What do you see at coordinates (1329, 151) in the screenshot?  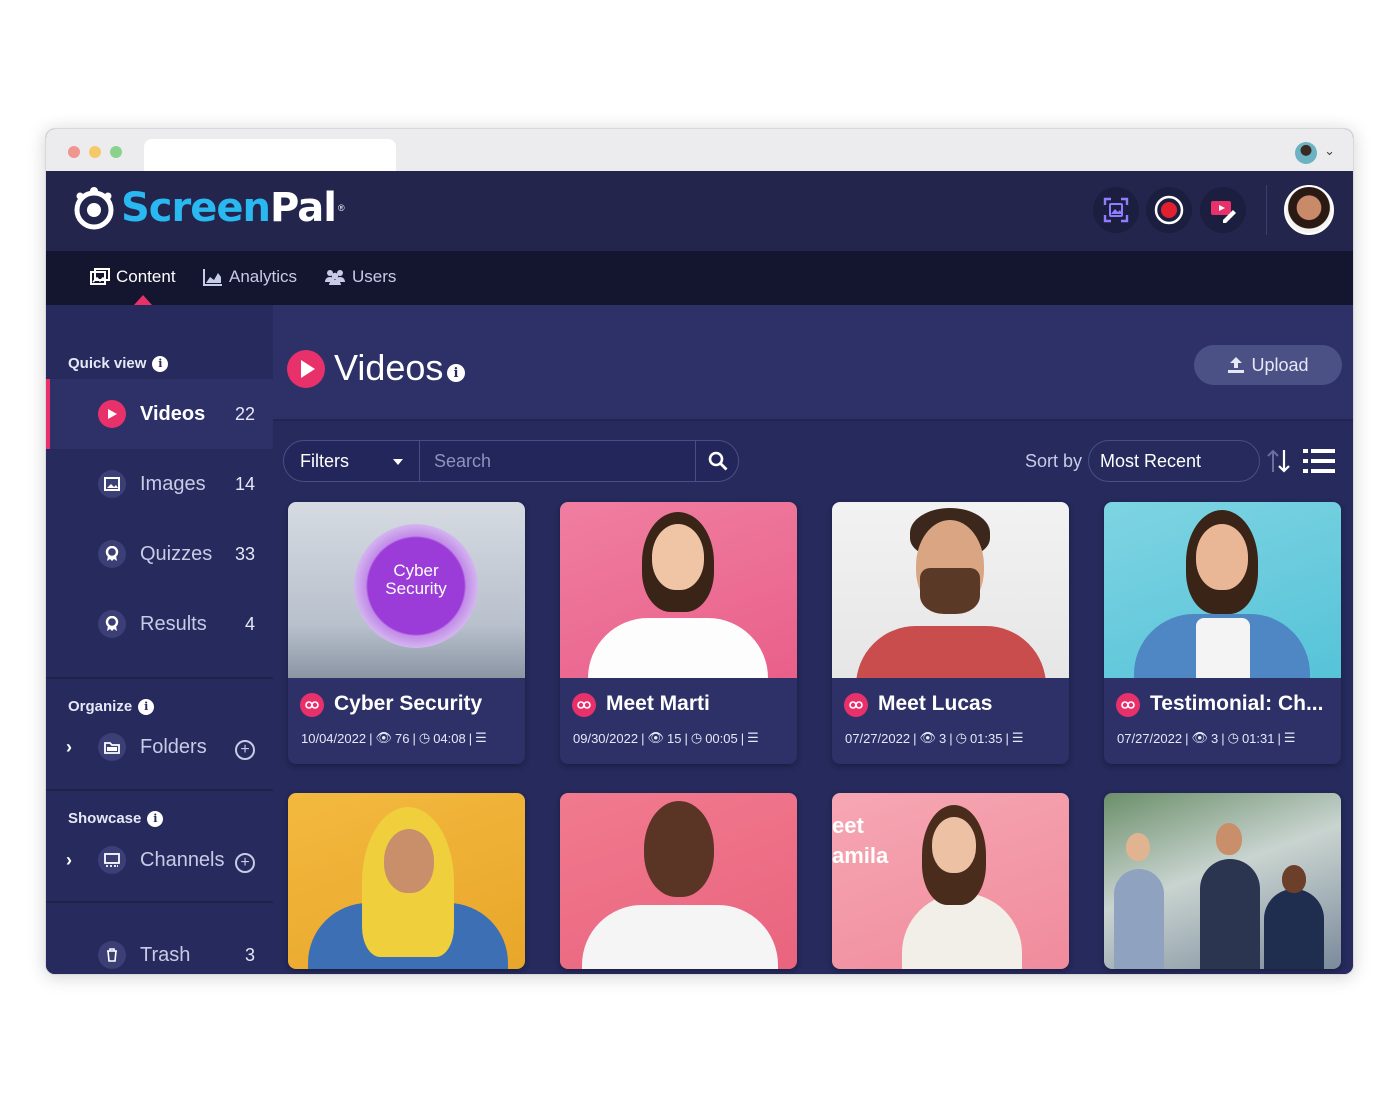 I see `chevron-down-icon: ⌄` at bounding box center [1329, 151].